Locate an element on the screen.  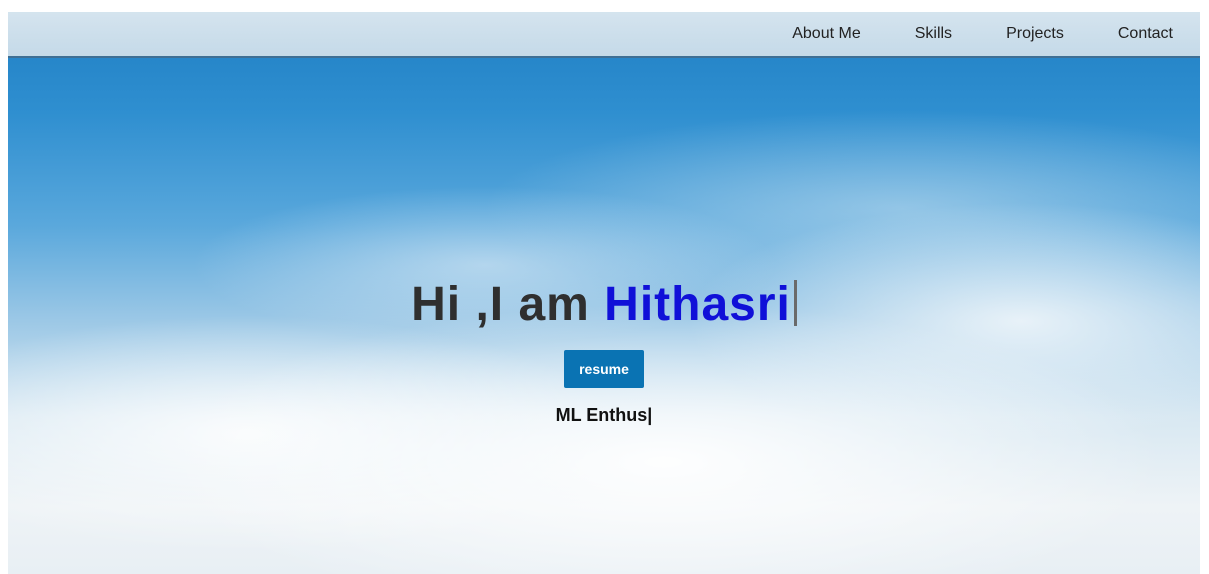
hero-greeting: Hi ,I am Hithasri is located at coordinates (604, 305).